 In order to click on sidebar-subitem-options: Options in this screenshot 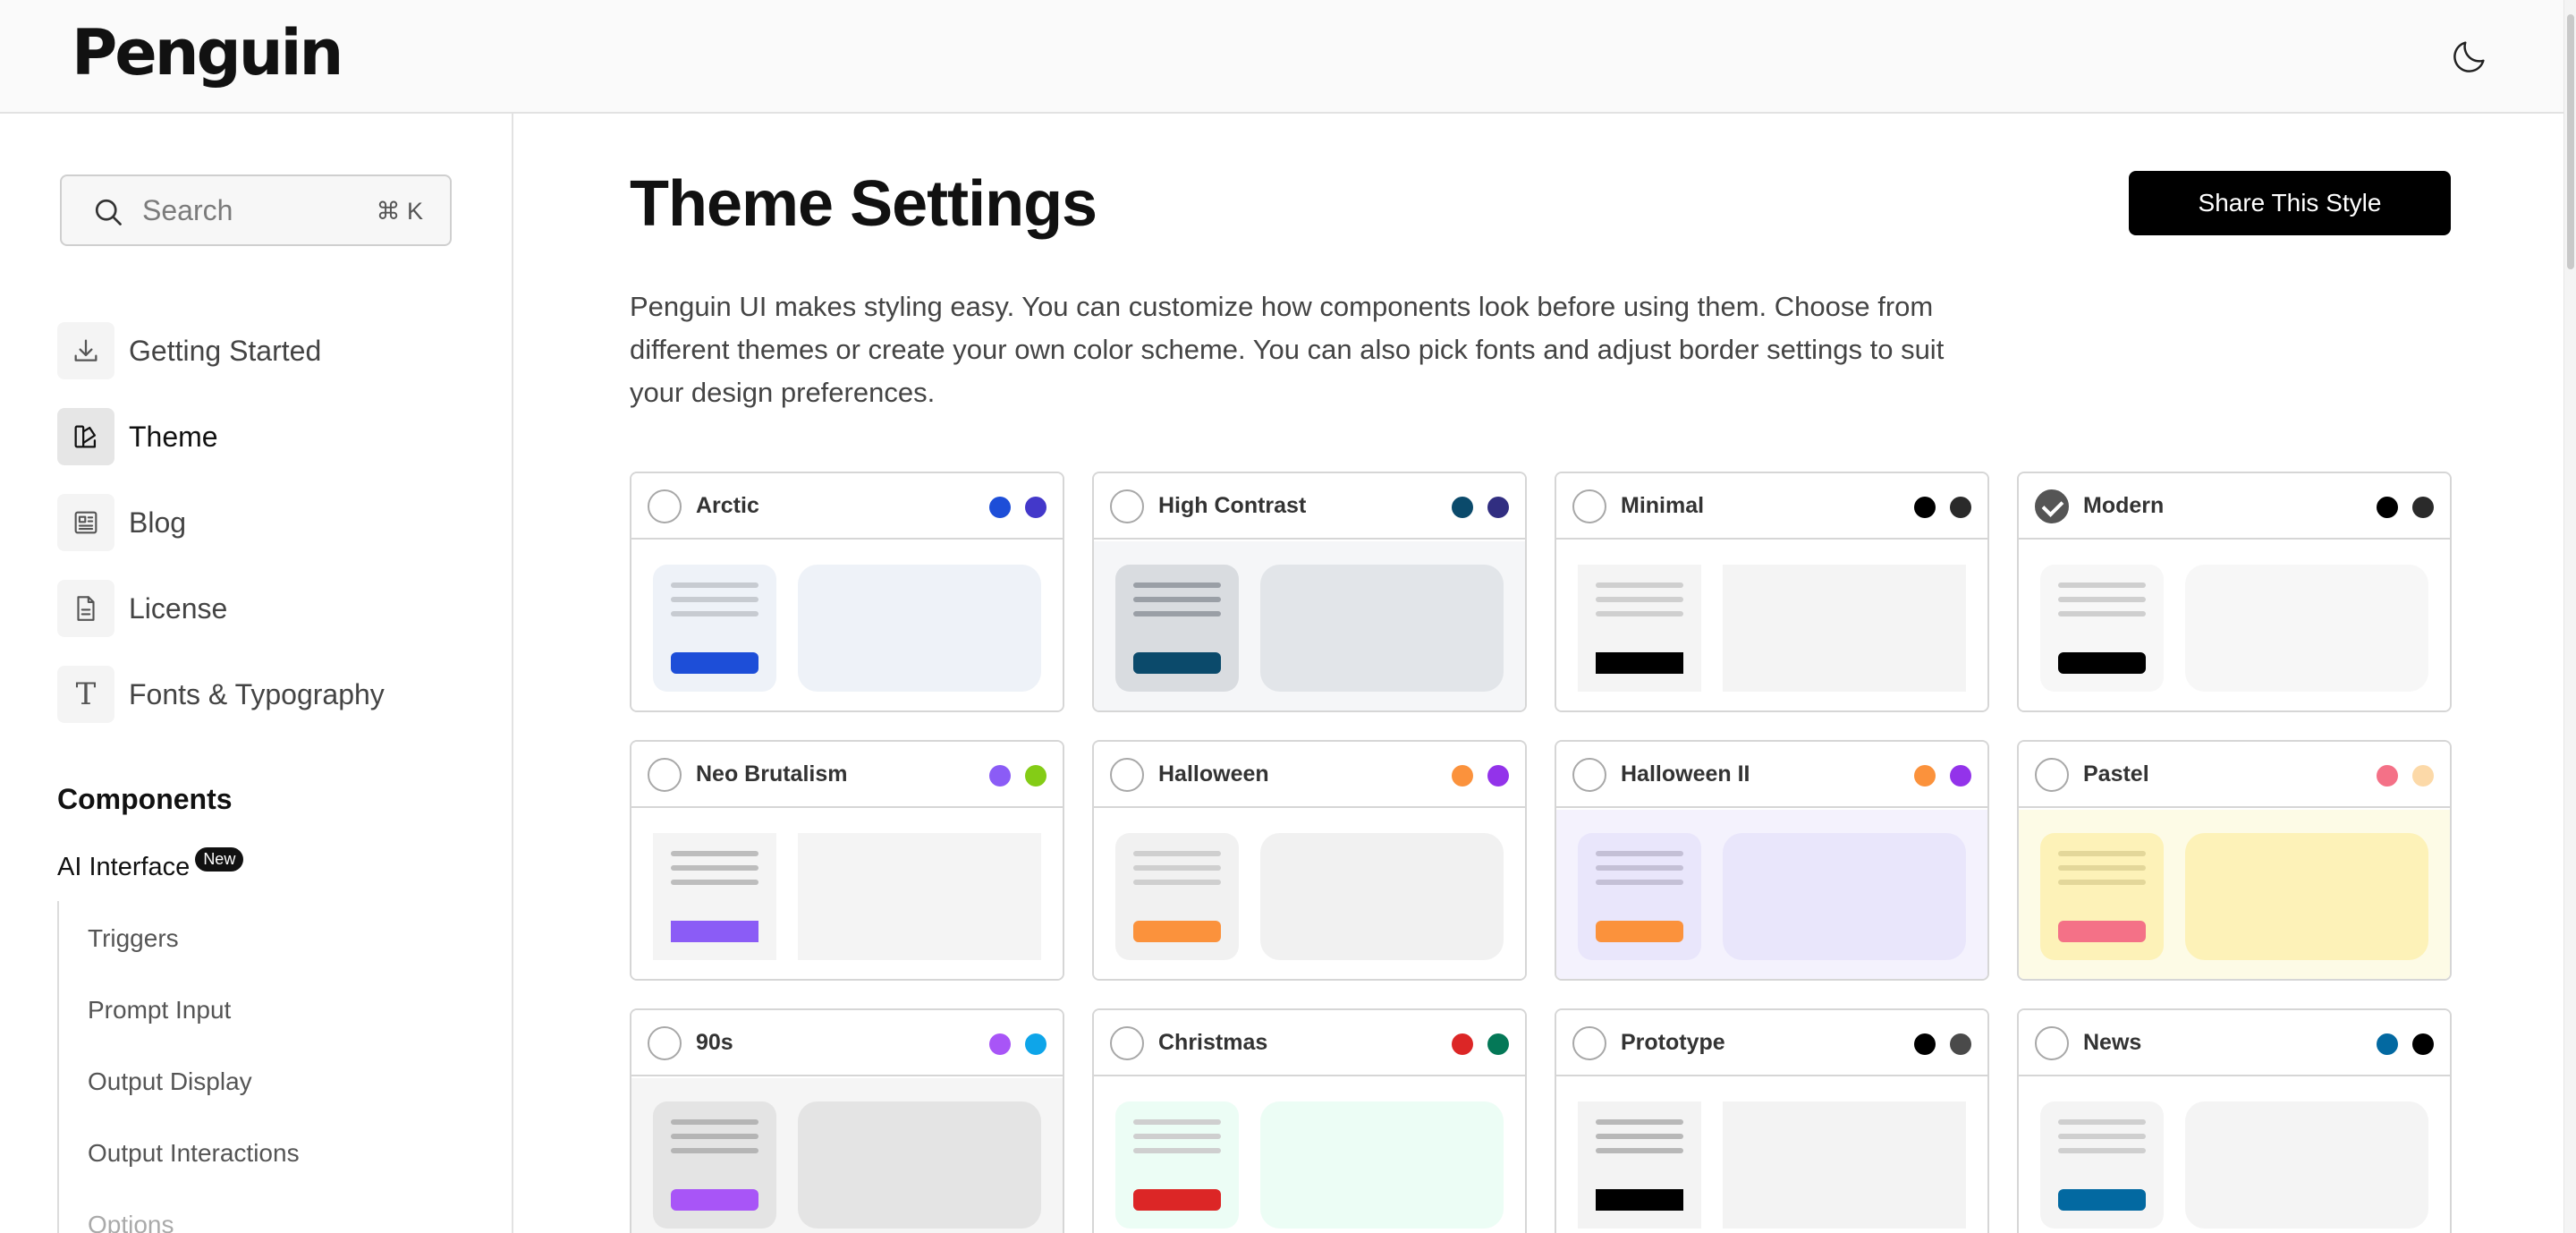, I will do `click(131, 1222)`.